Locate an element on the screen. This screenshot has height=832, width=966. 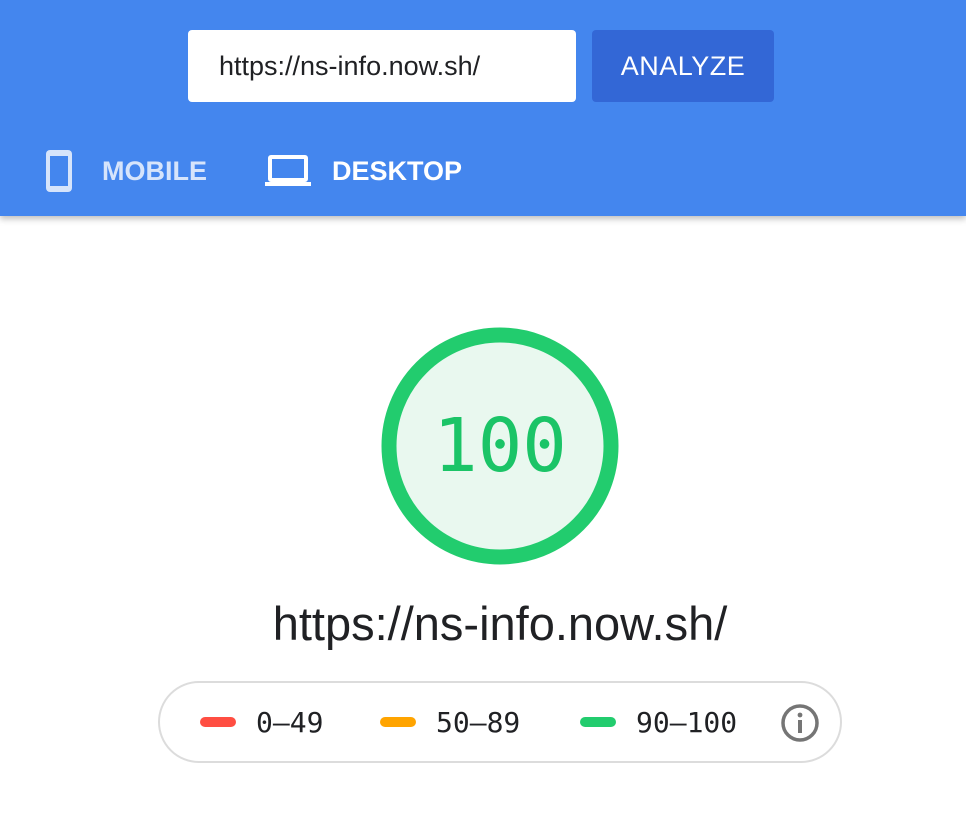
report-url: https://ns-info.now.sh/ is located at coordinates (500, 623).